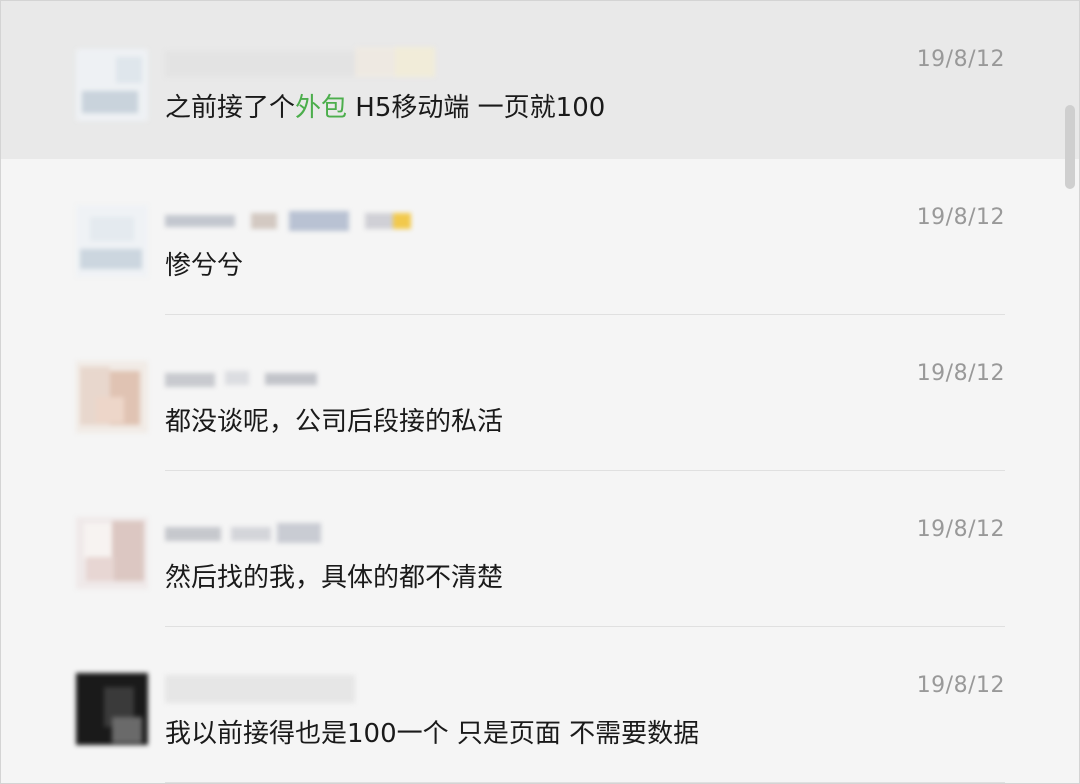 The width and height of the screenshot is (1080, 784). Describe the element at coordinates (230, 108) in the screenshot. I see `message-text-part: 之前接了个` at that location.